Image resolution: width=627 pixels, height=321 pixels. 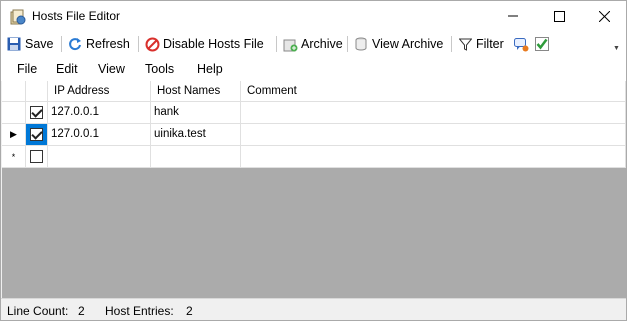 What do you see at coordinates (75, 44) in the screenshot?
I see `refresh-icon` at bounding box center [75, 44].